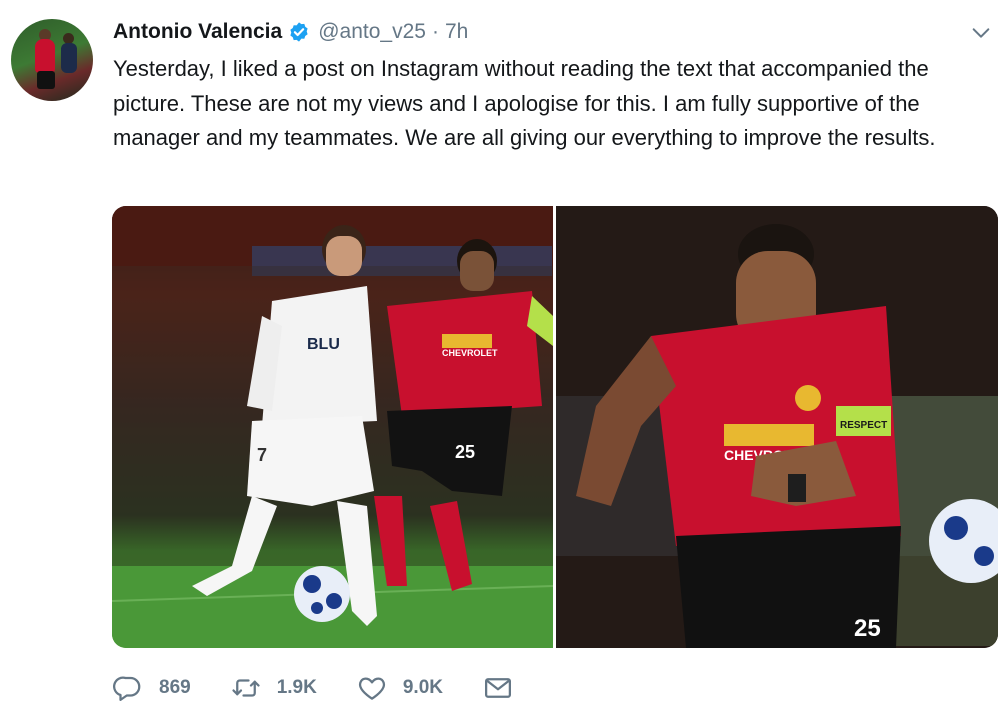 This screenshot has height=716, width=1005. What do you see at coordinates (981, 33) in the screenshot?
I see `chevron-down-icon` at bounding box center [981, 33].